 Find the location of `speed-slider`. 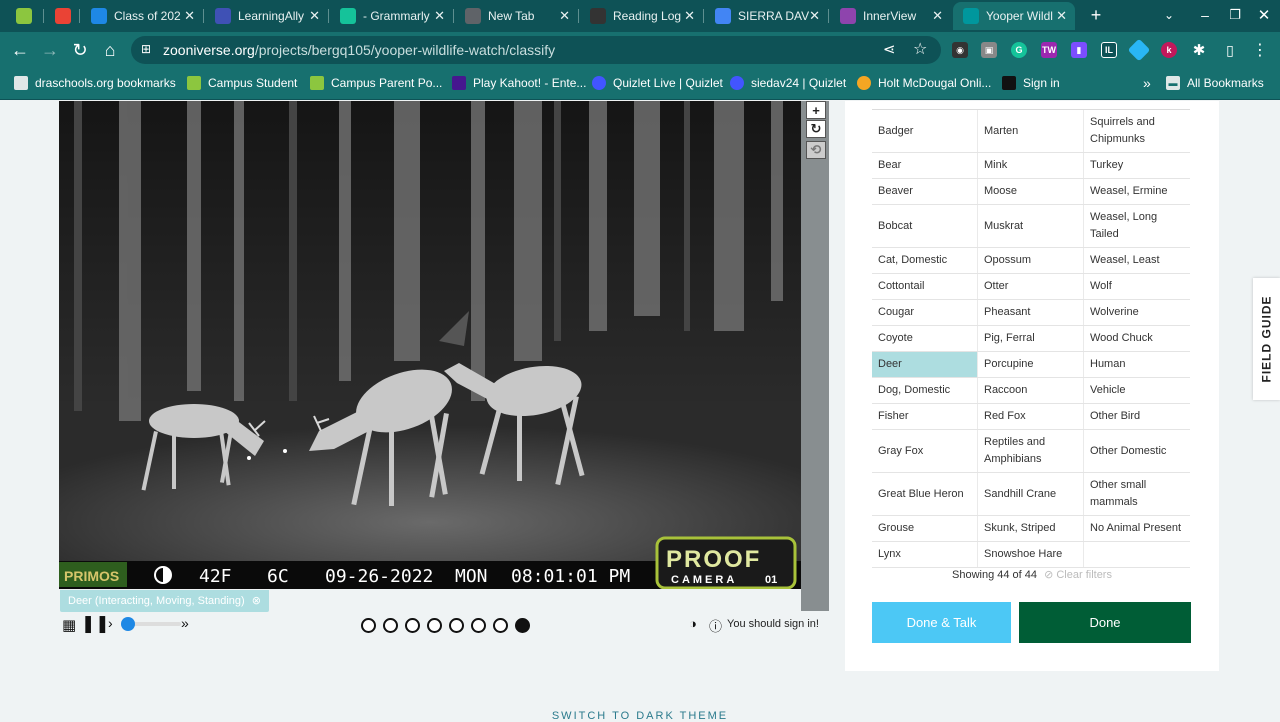

speed-slider is located at coordinates (151, 624).